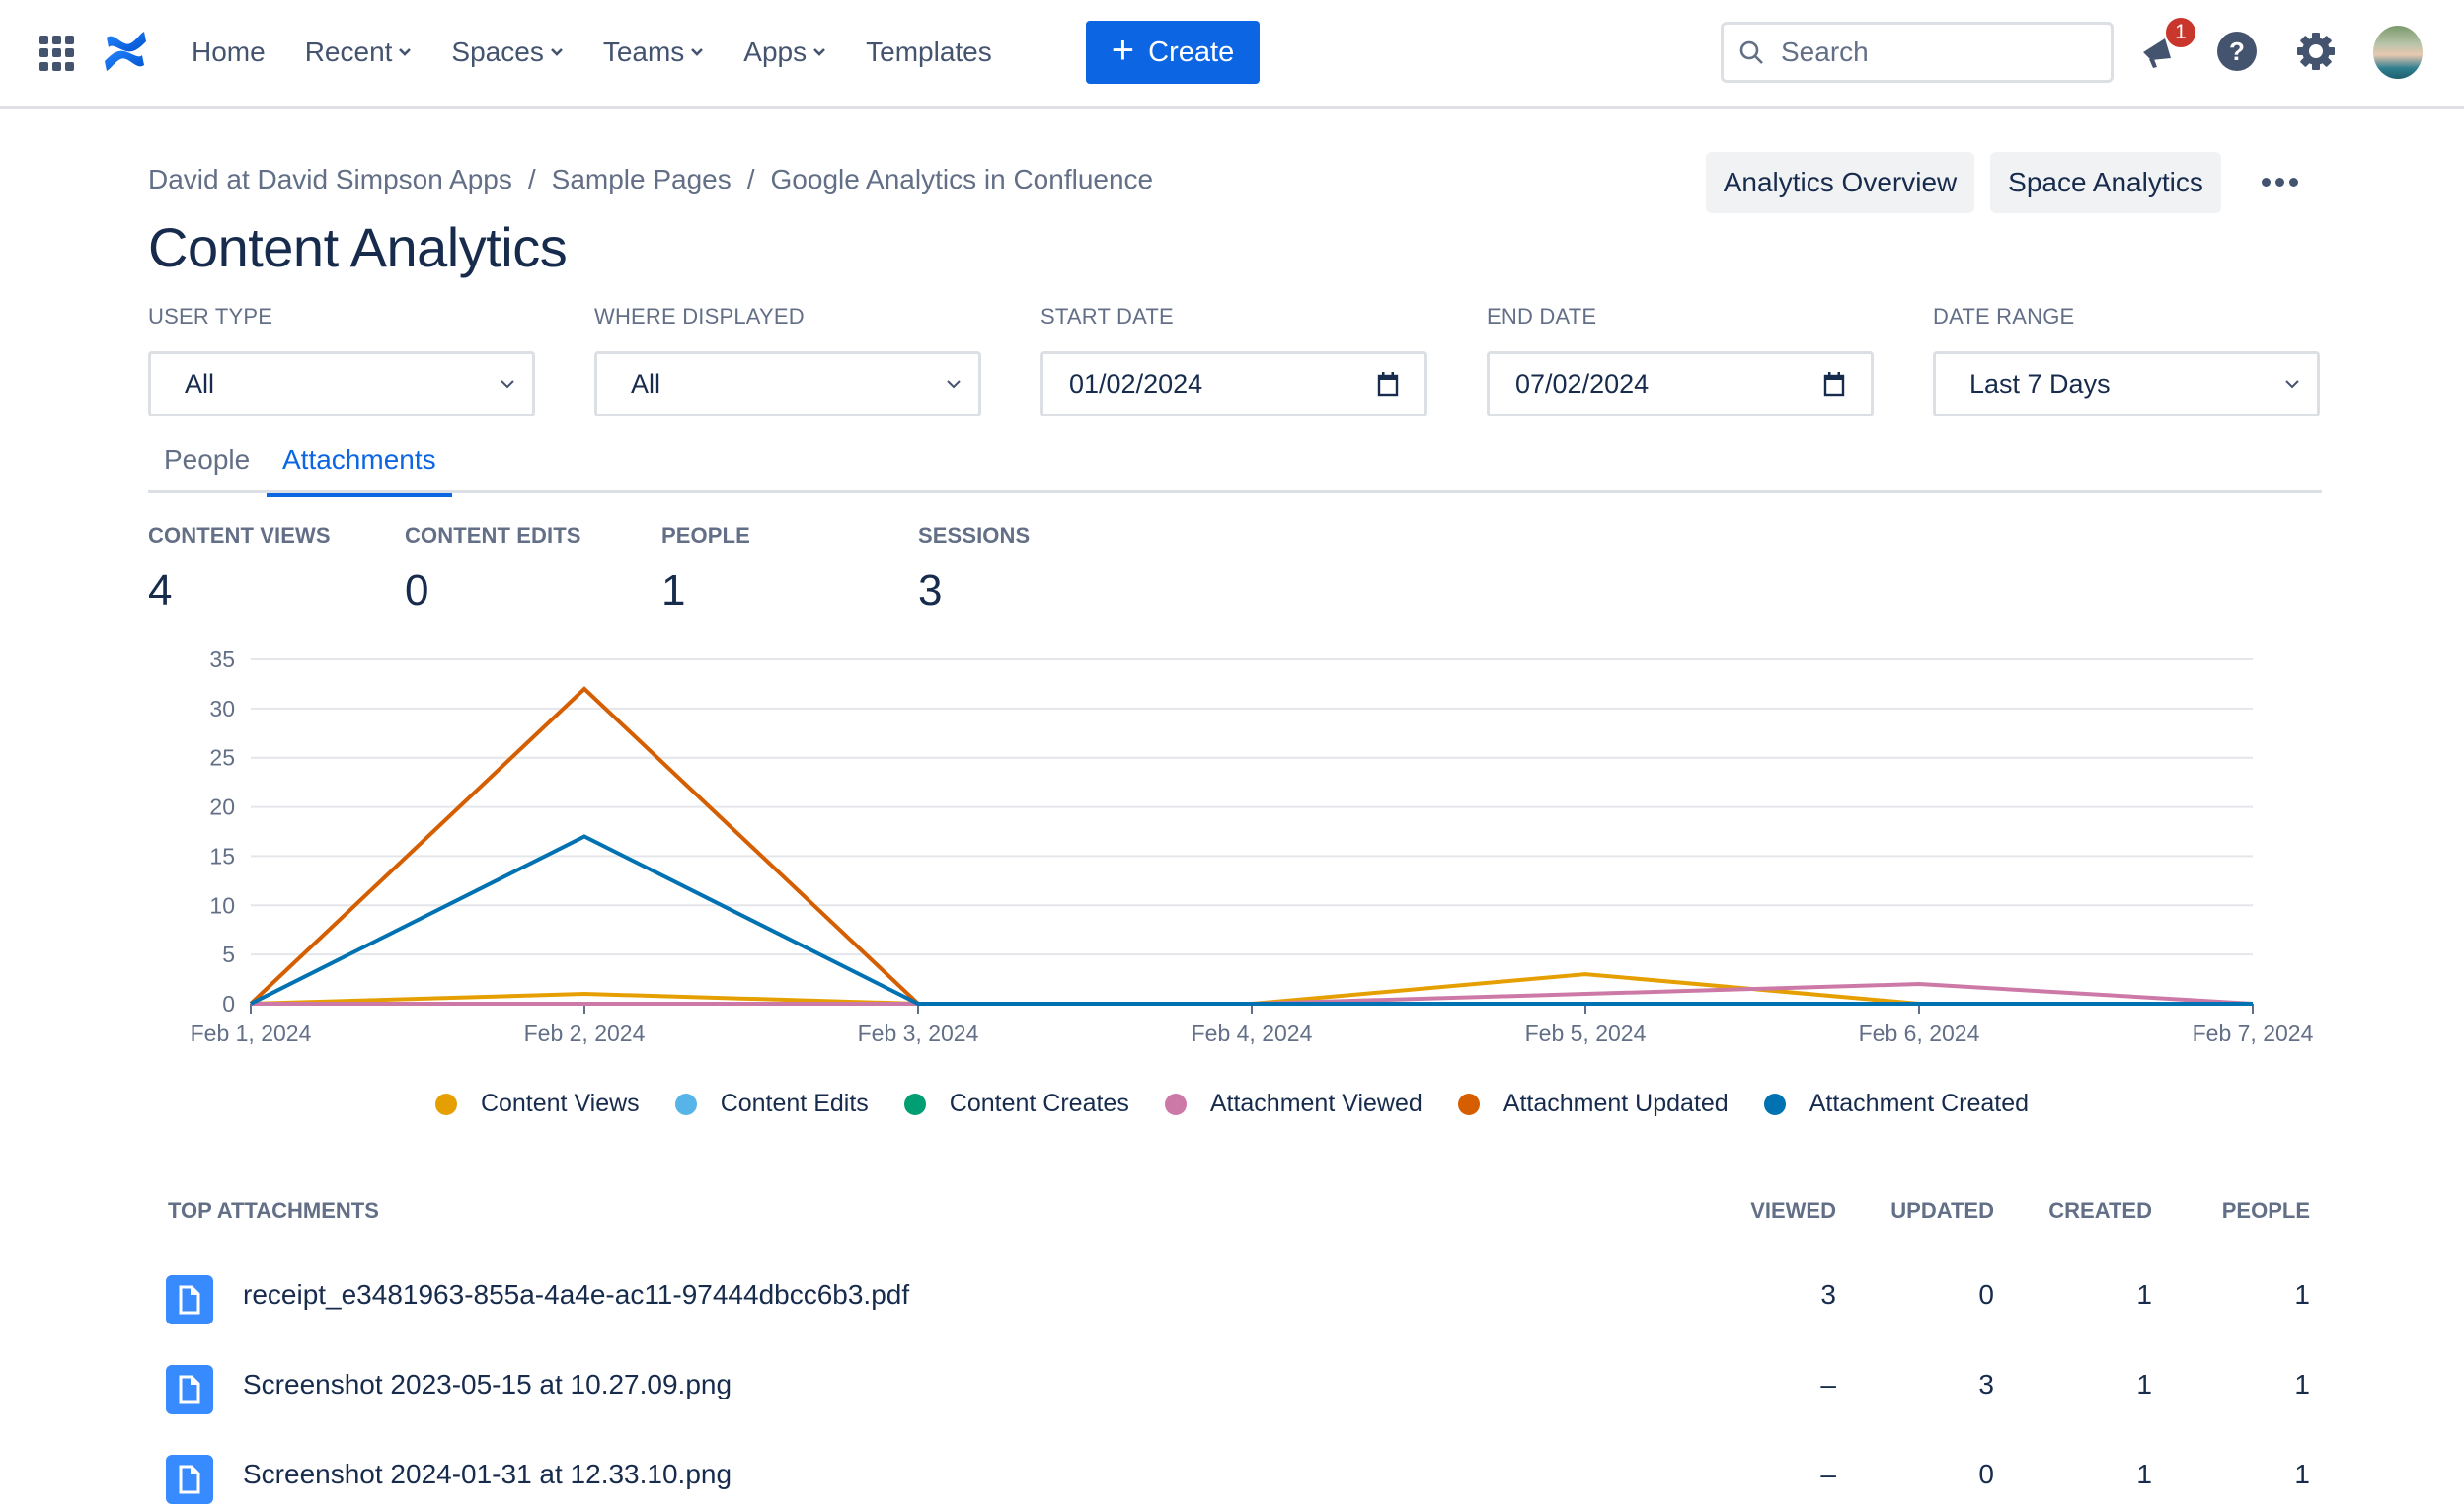 This screenshot has height=1512, width=2464. Describe the element at coordinates (2265, 1210) in the screenshot. I see `column-header-people: PEOPLE` at that location.